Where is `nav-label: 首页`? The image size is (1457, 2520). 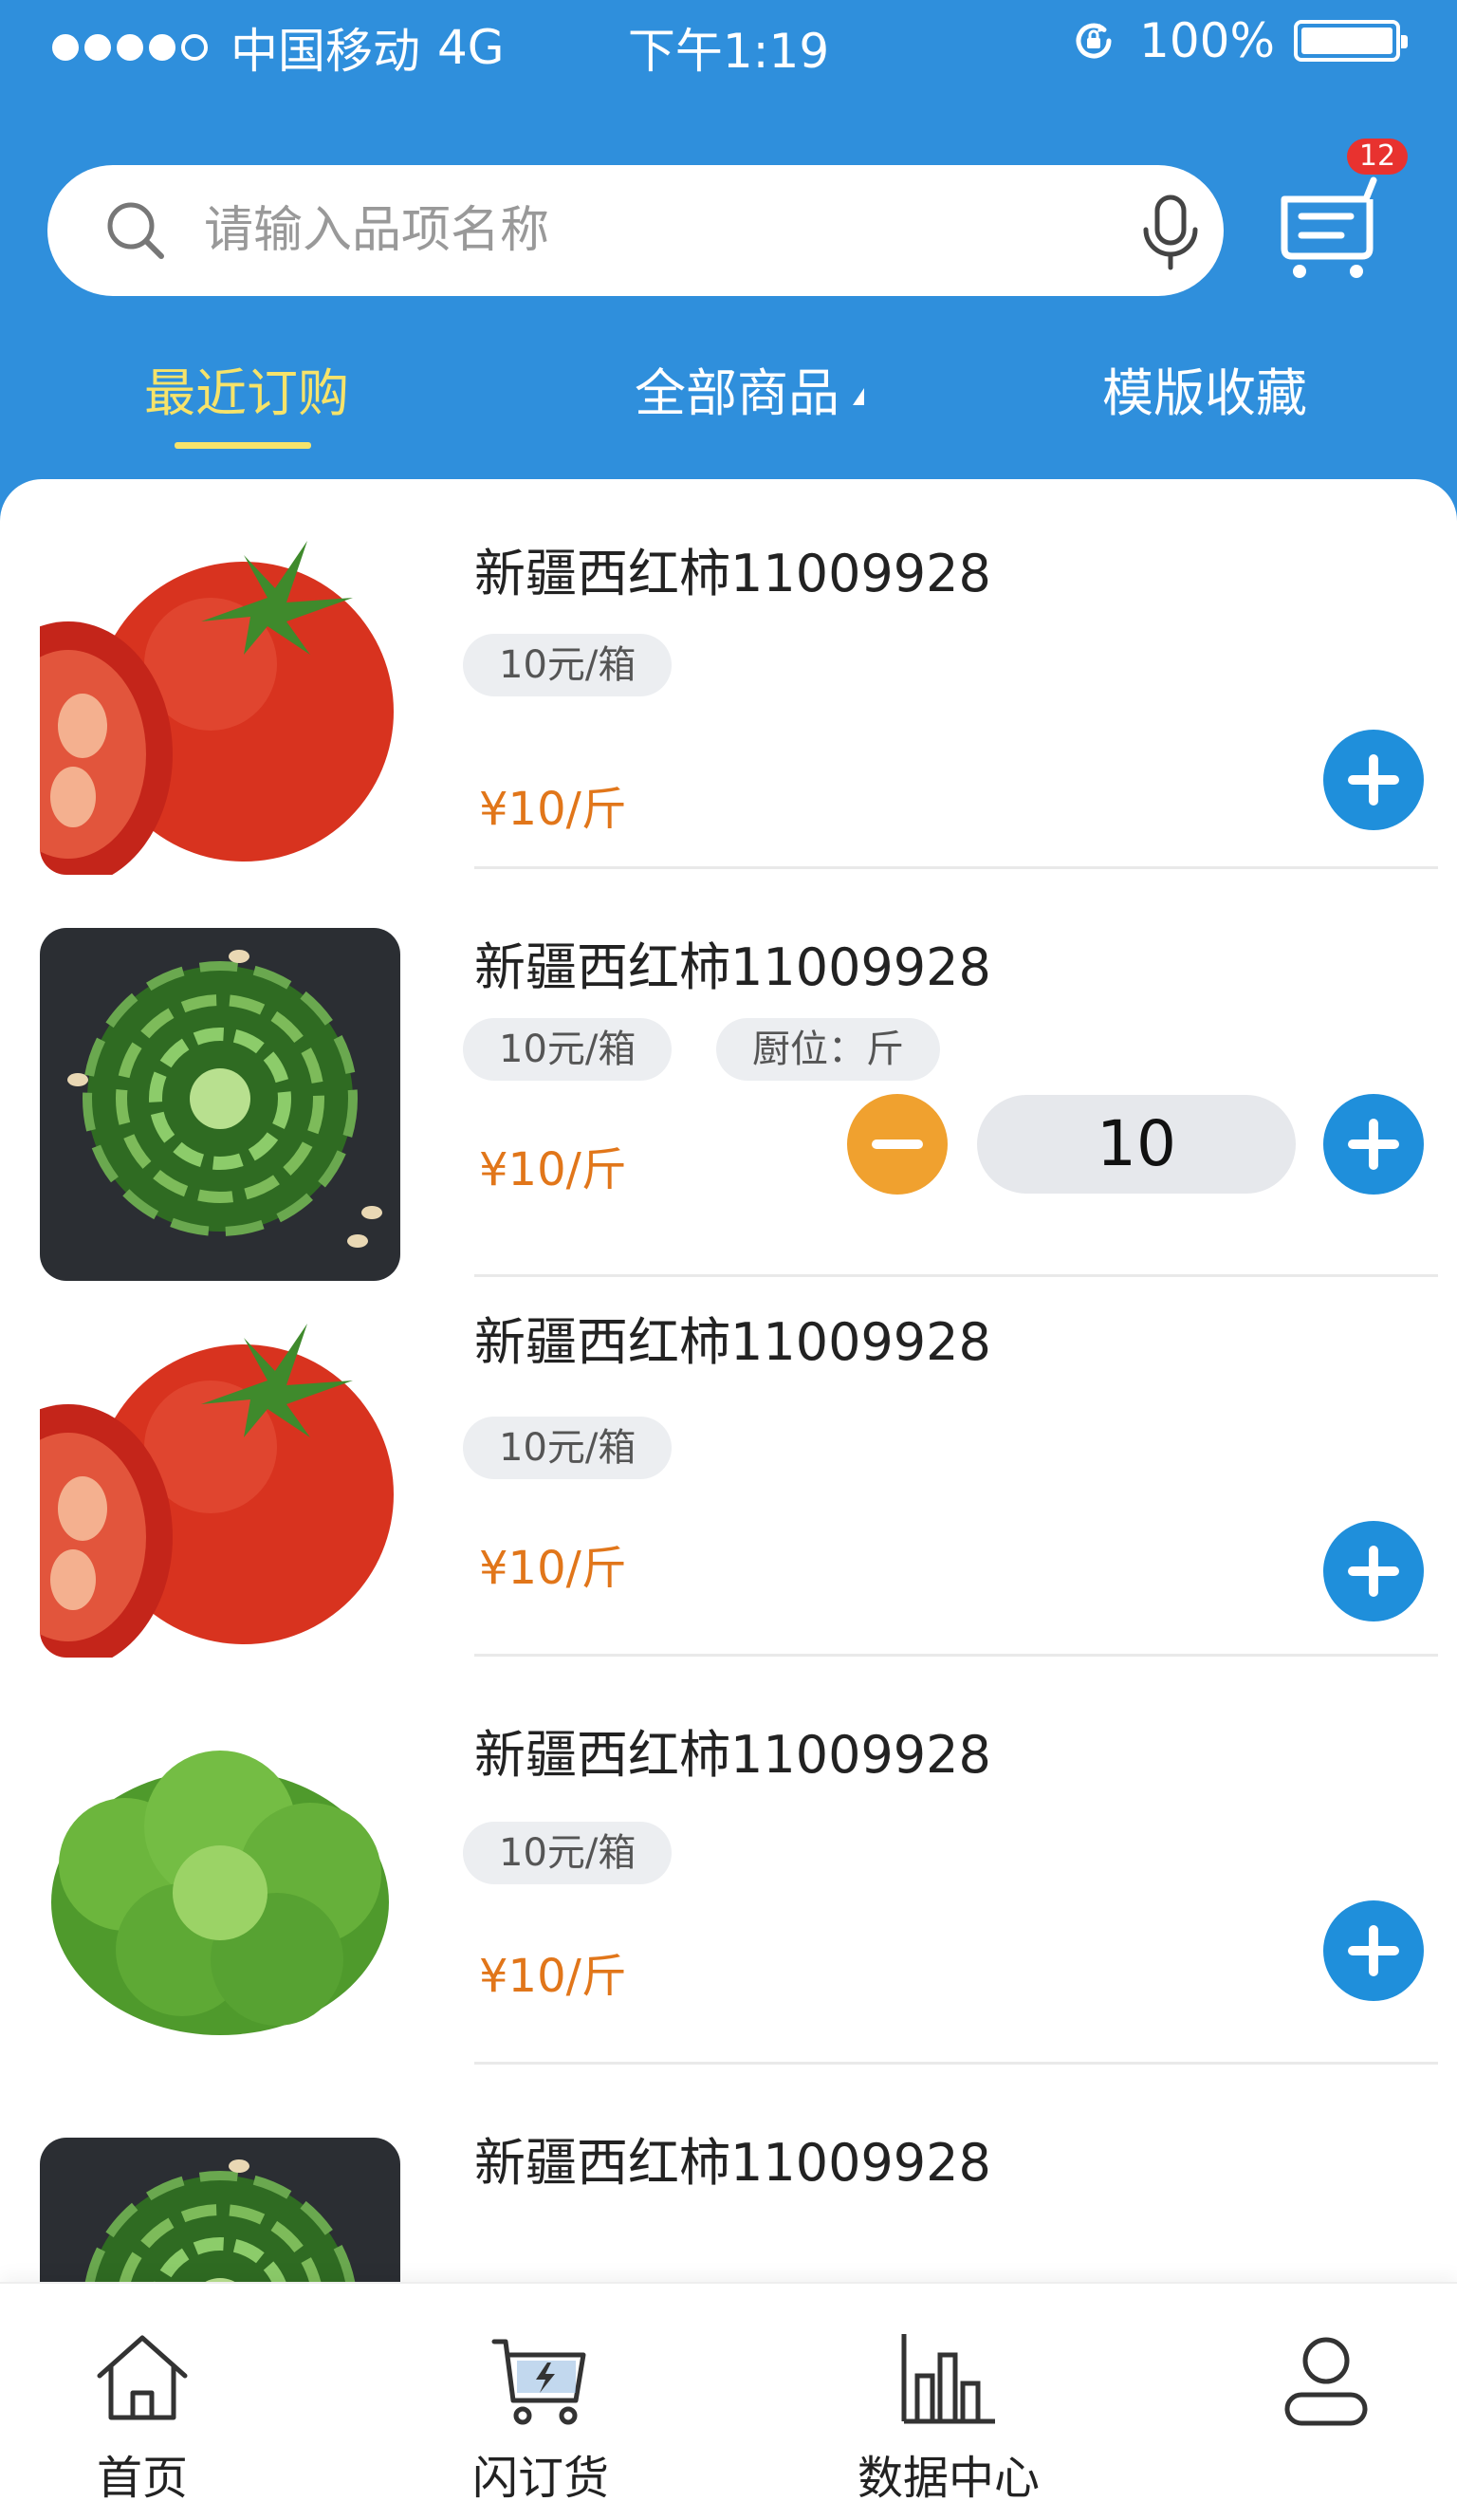
nav-label: 首页 is located at coordinates (142, 2478).